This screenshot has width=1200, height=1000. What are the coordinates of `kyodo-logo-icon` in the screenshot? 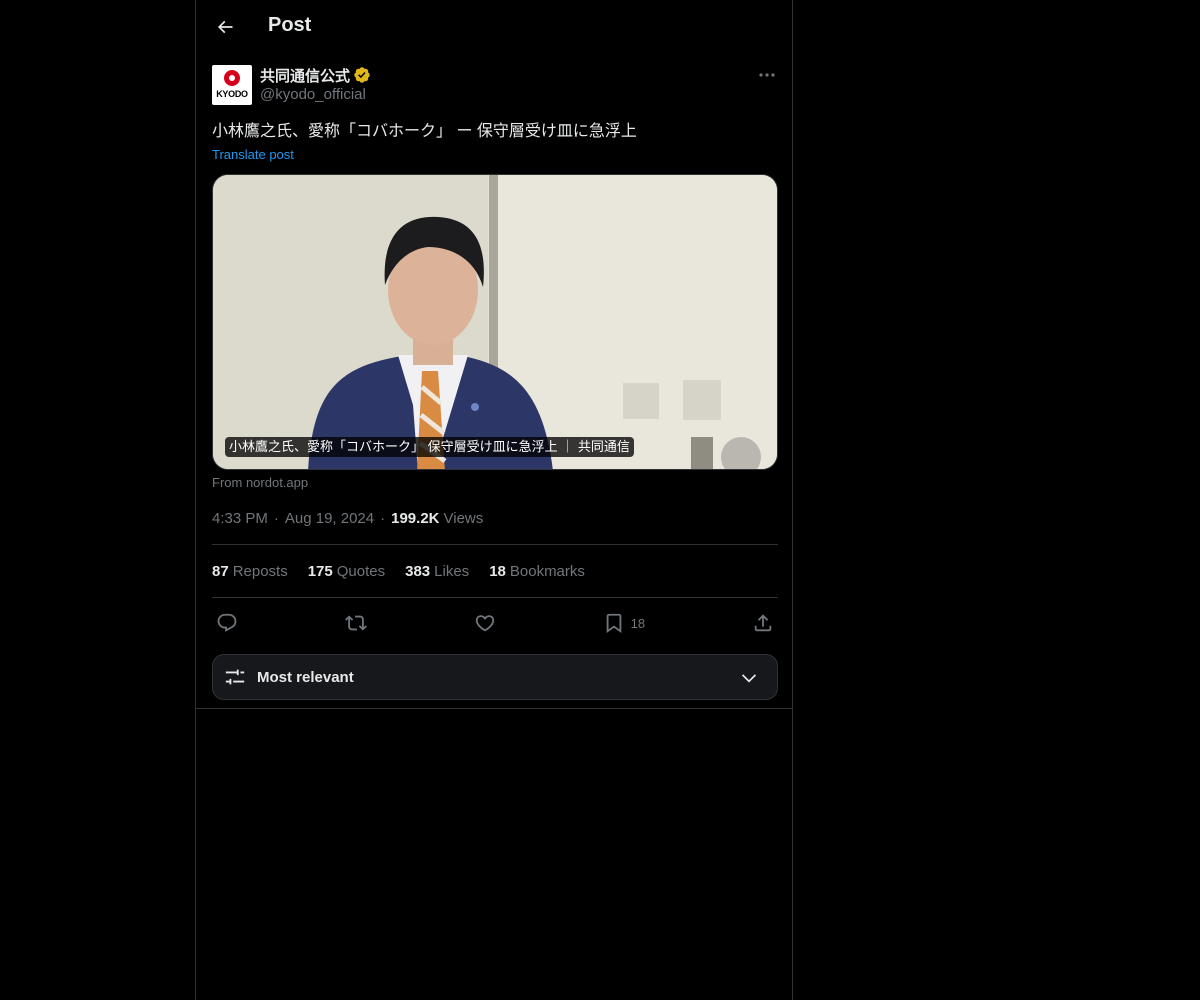 It's located at (232, 78).